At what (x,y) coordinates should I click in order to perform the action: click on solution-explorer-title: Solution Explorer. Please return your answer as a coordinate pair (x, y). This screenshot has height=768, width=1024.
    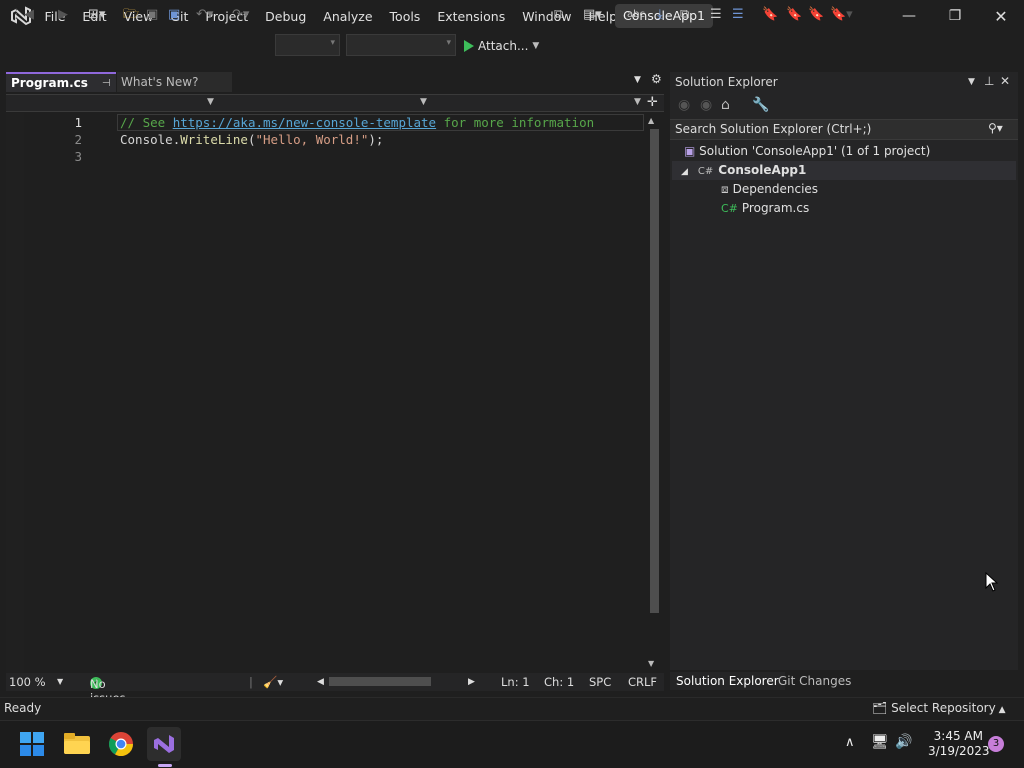
    Looking at the image, I should click on (726, 82).